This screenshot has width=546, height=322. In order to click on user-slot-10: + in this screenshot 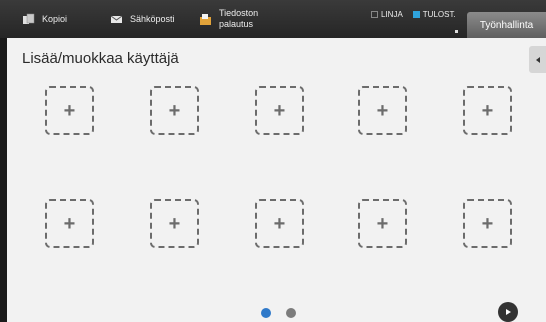, I will do `click(487, 223)`.